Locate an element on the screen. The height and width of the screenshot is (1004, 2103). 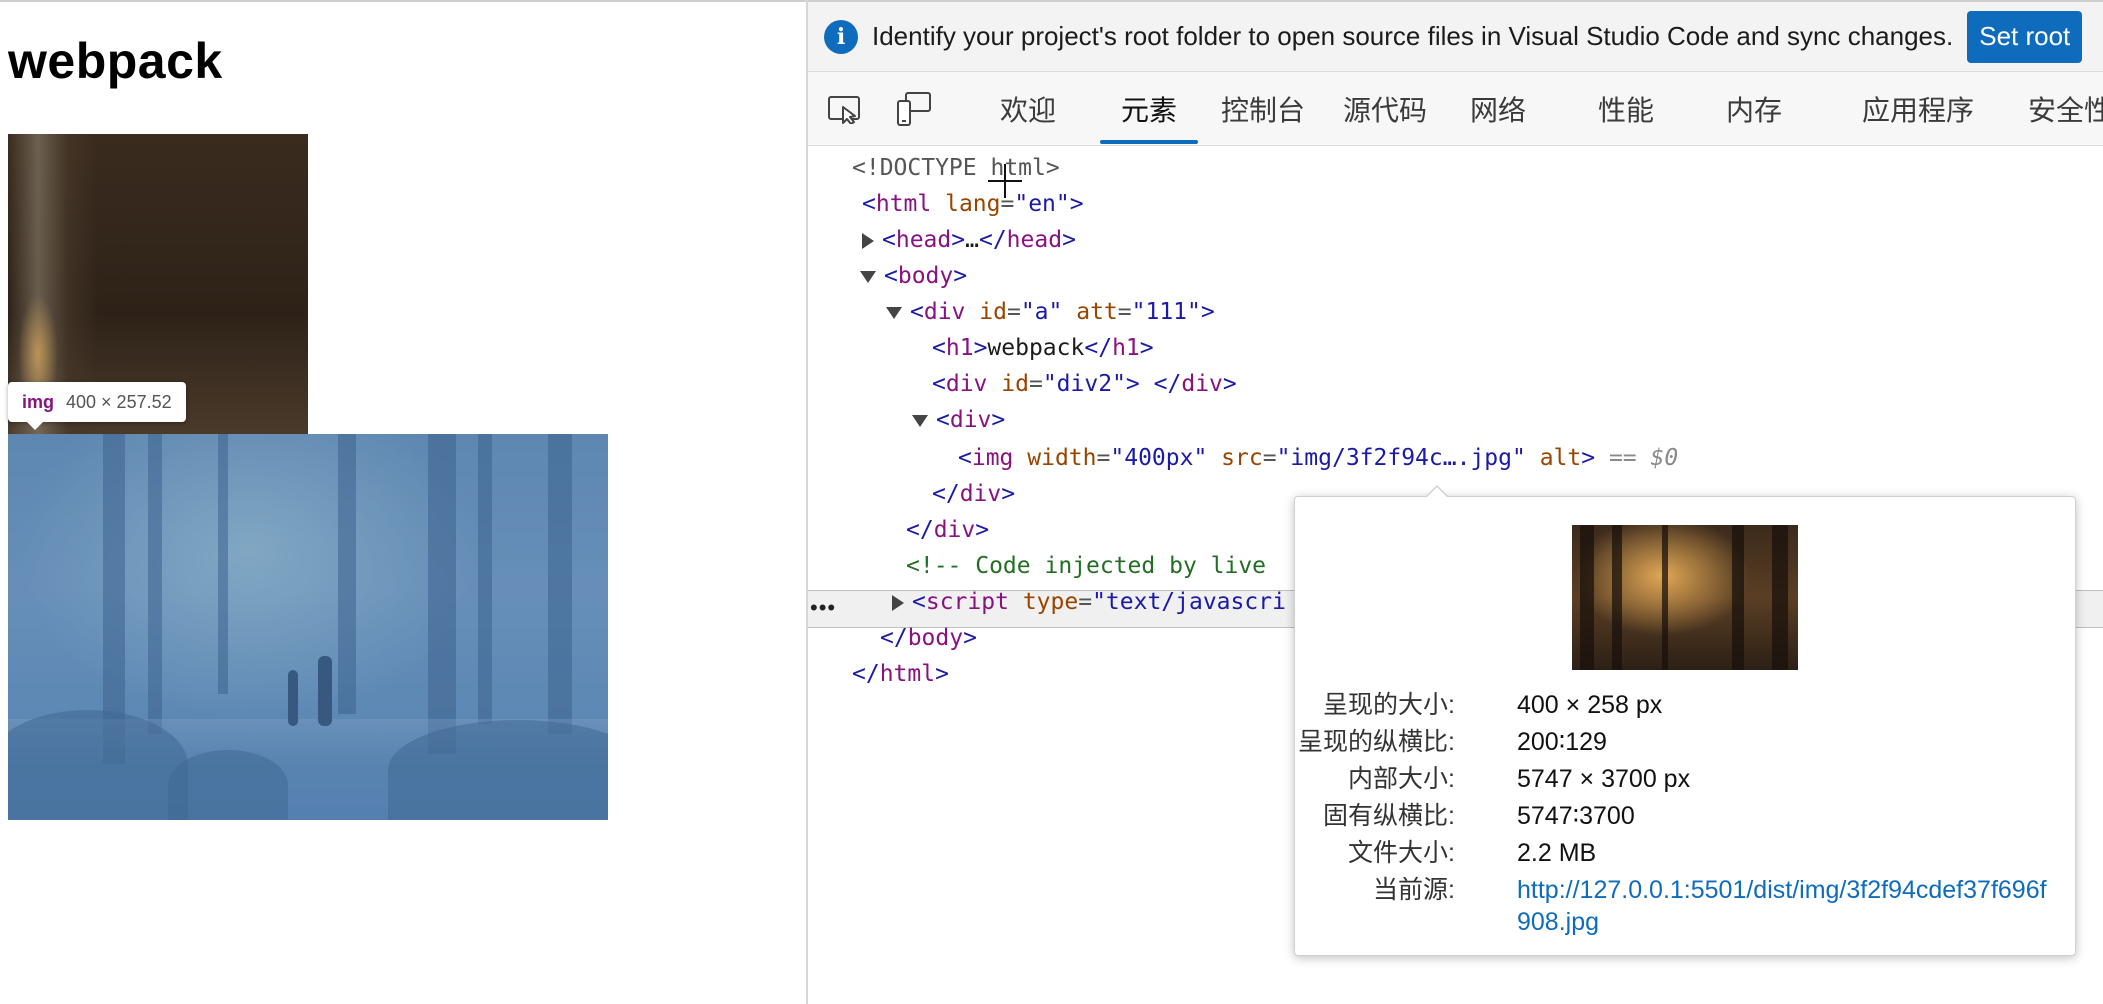
tab-performance: 性能 is located at coordinates (1626, 109).